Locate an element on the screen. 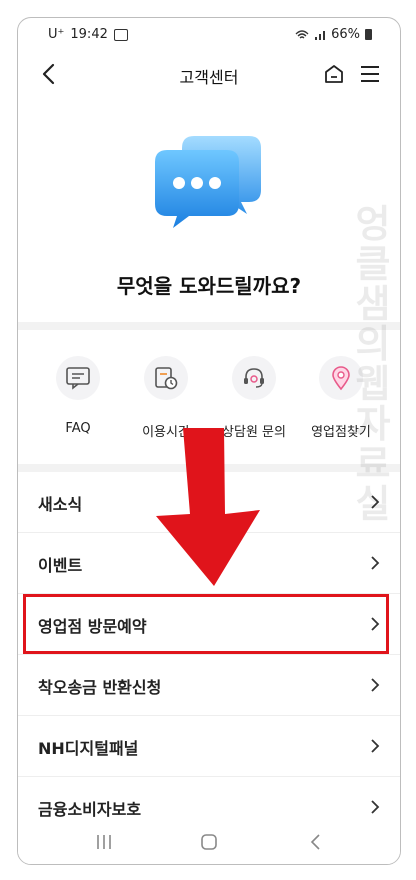 The image size is (416, 880). highlight-box is located at coordinates (206, 624).